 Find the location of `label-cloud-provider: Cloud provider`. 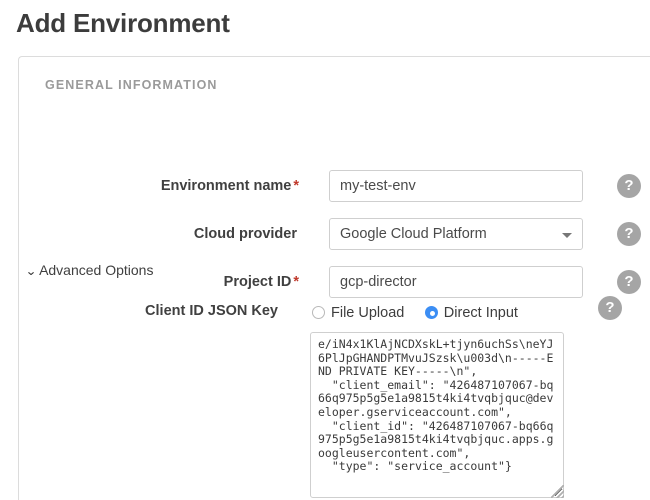

label-cloud-provider: Cloud provider is located at coordinates (149, 234).